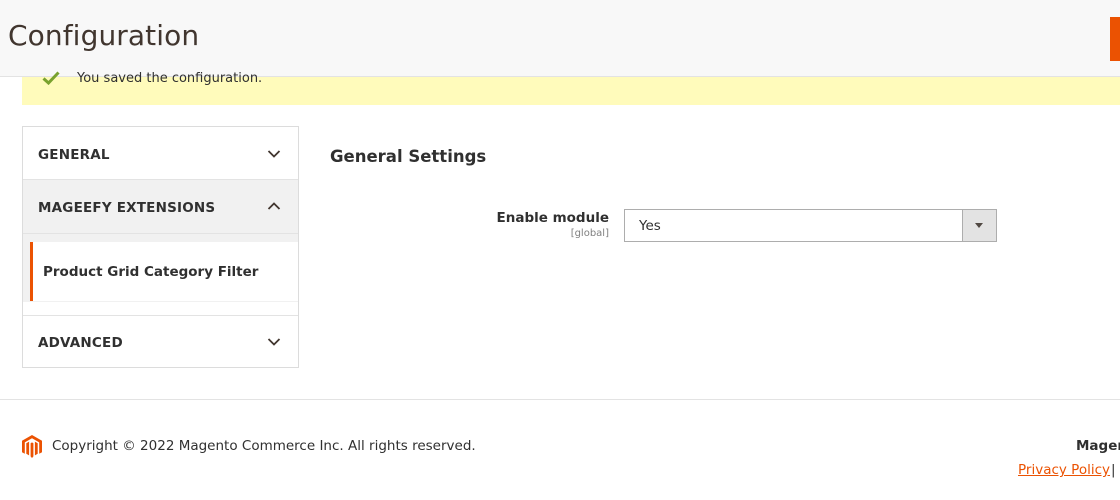 The width and height of the screenshot is (1120, 500). What do you see at coordinates (408, 156) in the screenshot?
I see `section-heading: General Settings` at bounding box center [408, 156].